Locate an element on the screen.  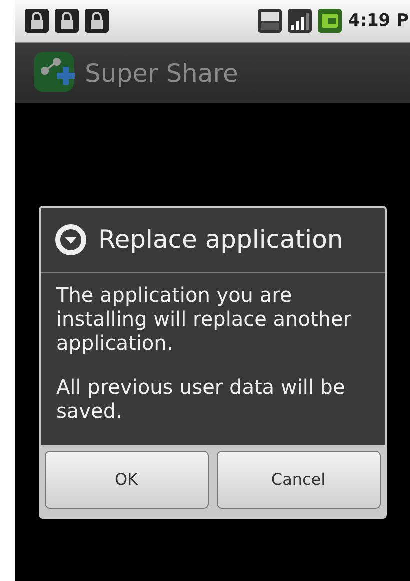
battery-icon is located at coordinates (330, 21).